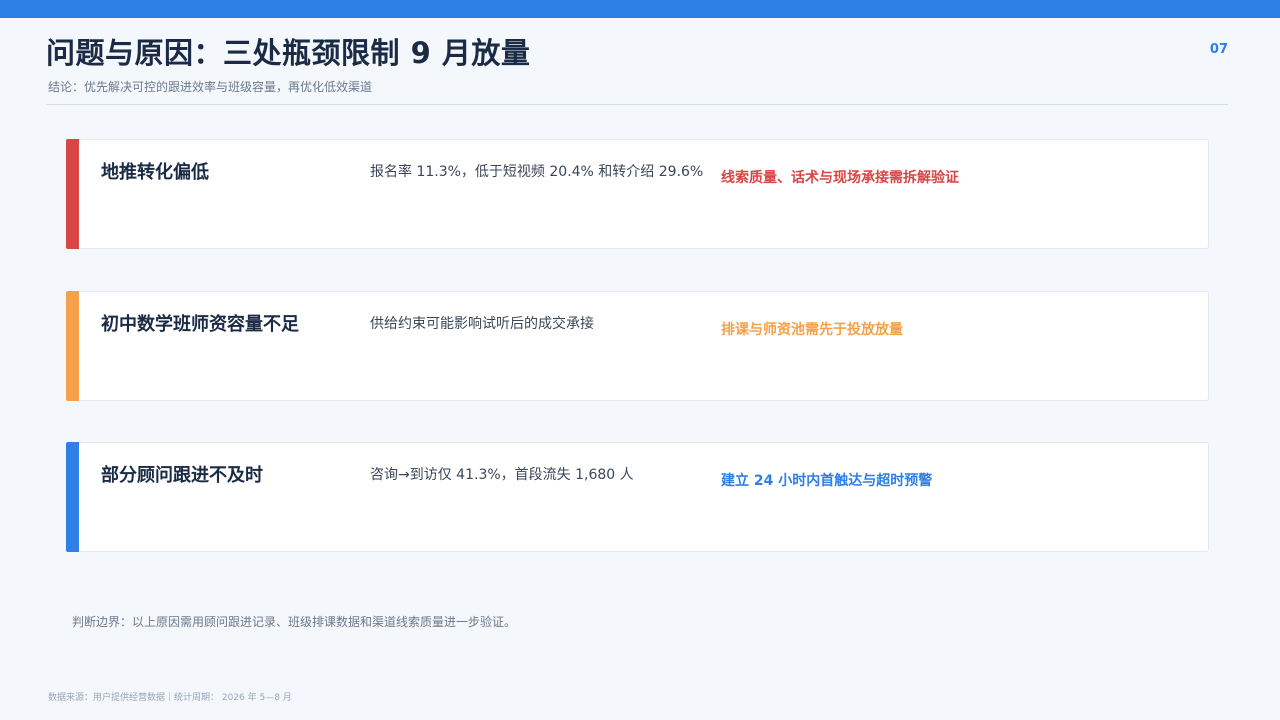  What do you see at coordinates (288, 53) in the screenshot?
I see `page-title: 问题与原因：三处瓶颈限制 9 月放量` at bounding box center [288, 53].